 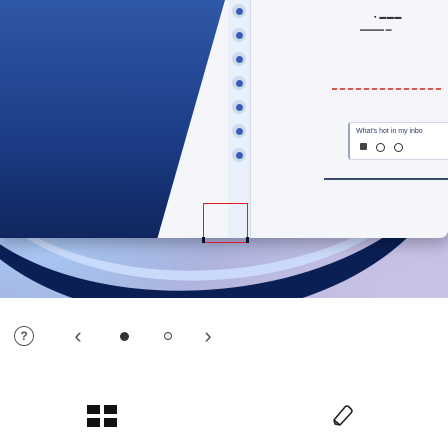 I want to click on emoji-icon, so click(x=380, y=147).